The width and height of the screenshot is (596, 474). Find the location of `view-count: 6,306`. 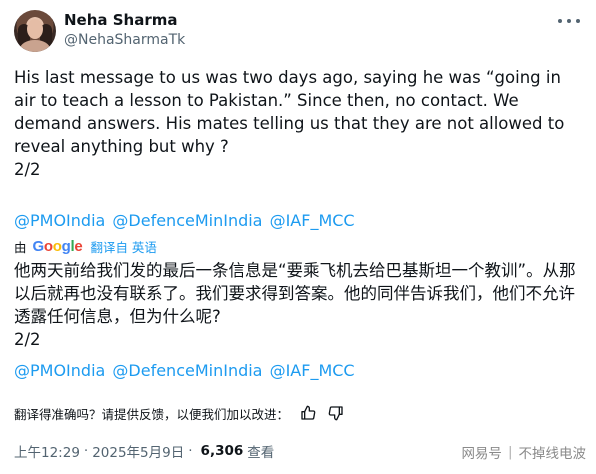

view-count: 6,306 is located at coordinates (222, 451).